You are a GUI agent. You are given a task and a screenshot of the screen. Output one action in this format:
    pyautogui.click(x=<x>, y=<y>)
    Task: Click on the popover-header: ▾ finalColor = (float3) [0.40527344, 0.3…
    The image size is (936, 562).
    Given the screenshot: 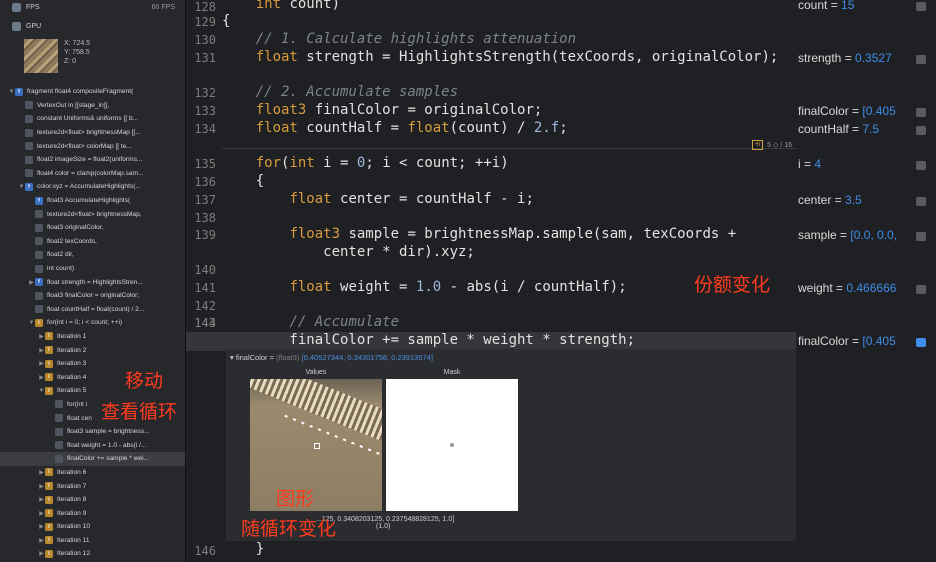 What is the action you would take?
    pyautogui.click(x=511, y=355)
    